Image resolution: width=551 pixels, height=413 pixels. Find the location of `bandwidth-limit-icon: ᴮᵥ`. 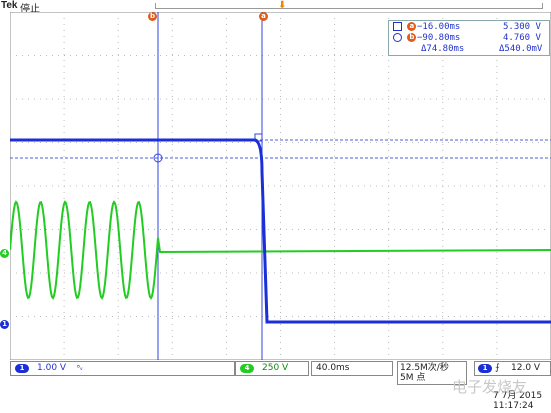

bandwidth-limit-icon: ᴮᵥ is located at coordinates (80, 368).